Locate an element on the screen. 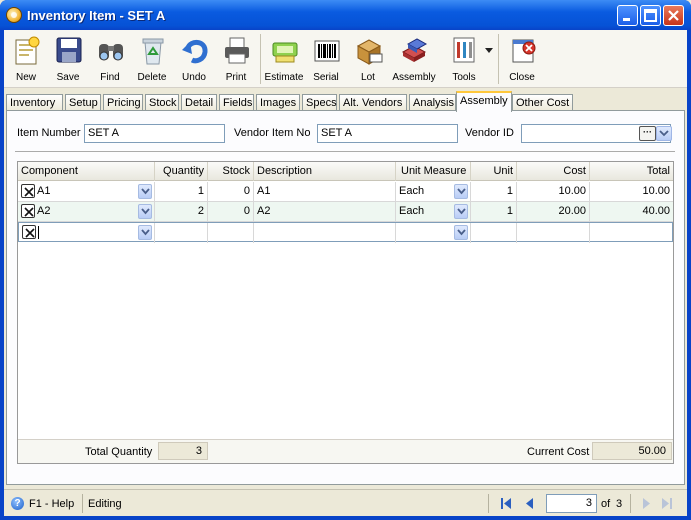 This screenshot has height=520, width=691. quantity-cell: 1 is located at coordinates (181, 192).